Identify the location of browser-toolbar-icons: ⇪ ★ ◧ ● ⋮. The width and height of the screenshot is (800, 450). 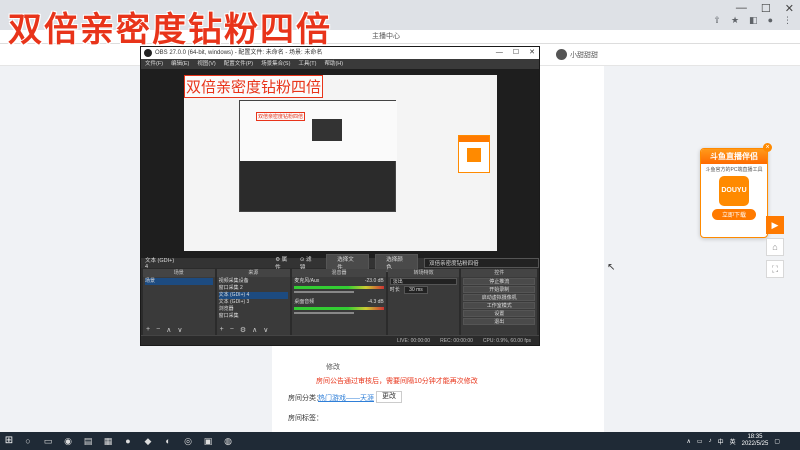
(752, 20).